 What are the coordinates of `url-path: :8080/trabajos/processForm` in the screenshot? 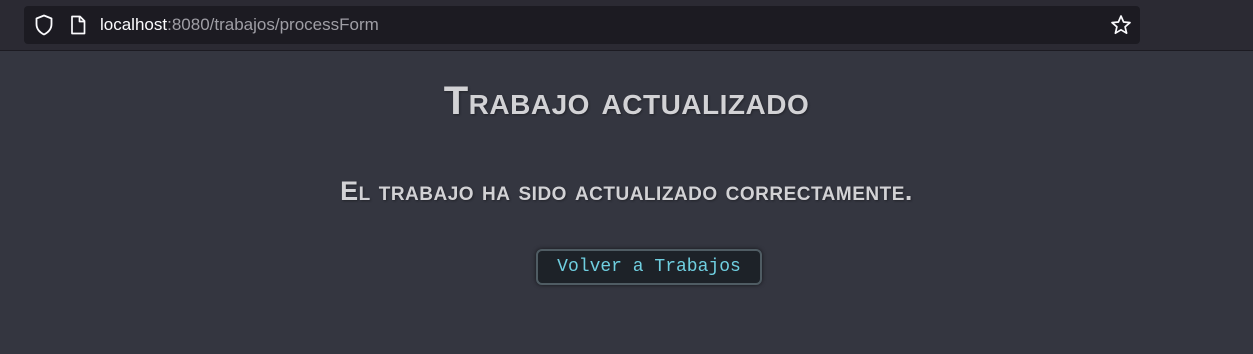 It's located at (273, 24).